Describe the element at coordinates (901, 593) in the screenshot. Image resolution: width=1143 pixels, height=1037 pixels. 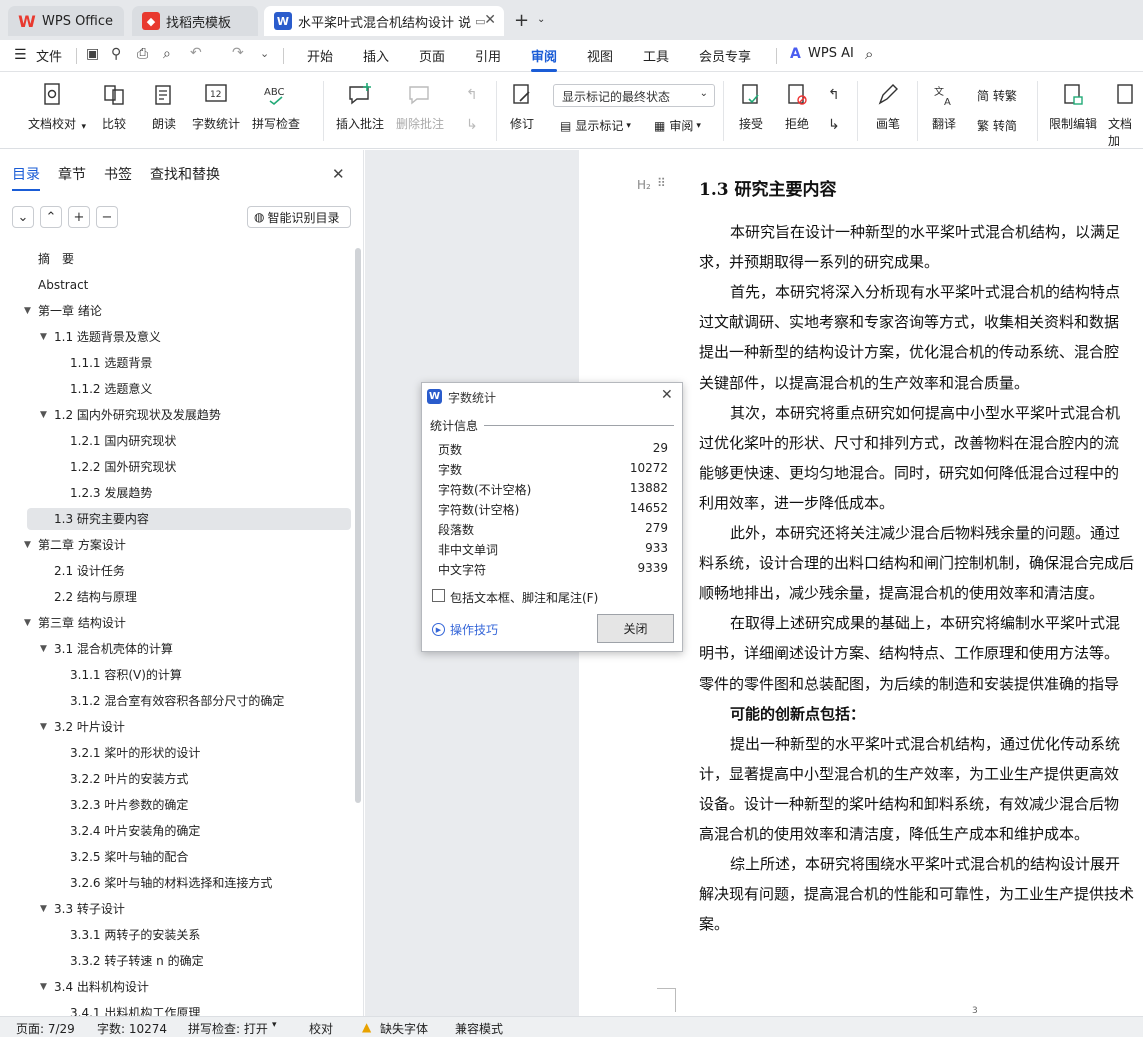
I see `document-line: 顺畅地排出，减少残余量，提高混合机的使用效率和清洁度。` at that location.